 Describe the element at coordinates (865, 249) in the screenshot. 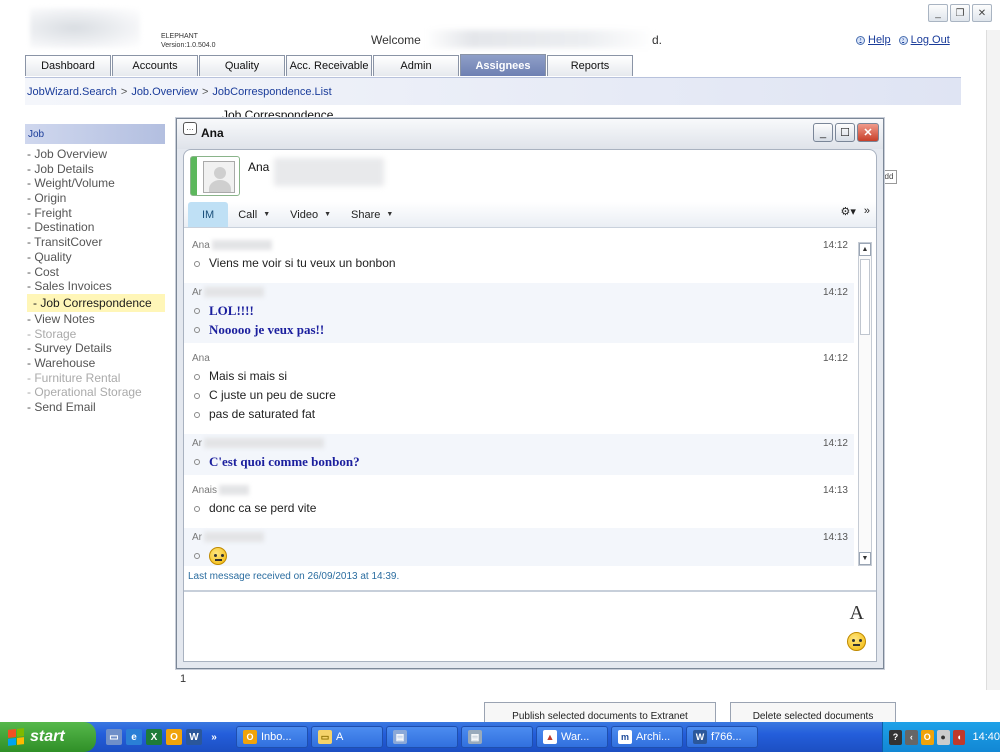

I see `scroll-up-icon: ▲` at that location.